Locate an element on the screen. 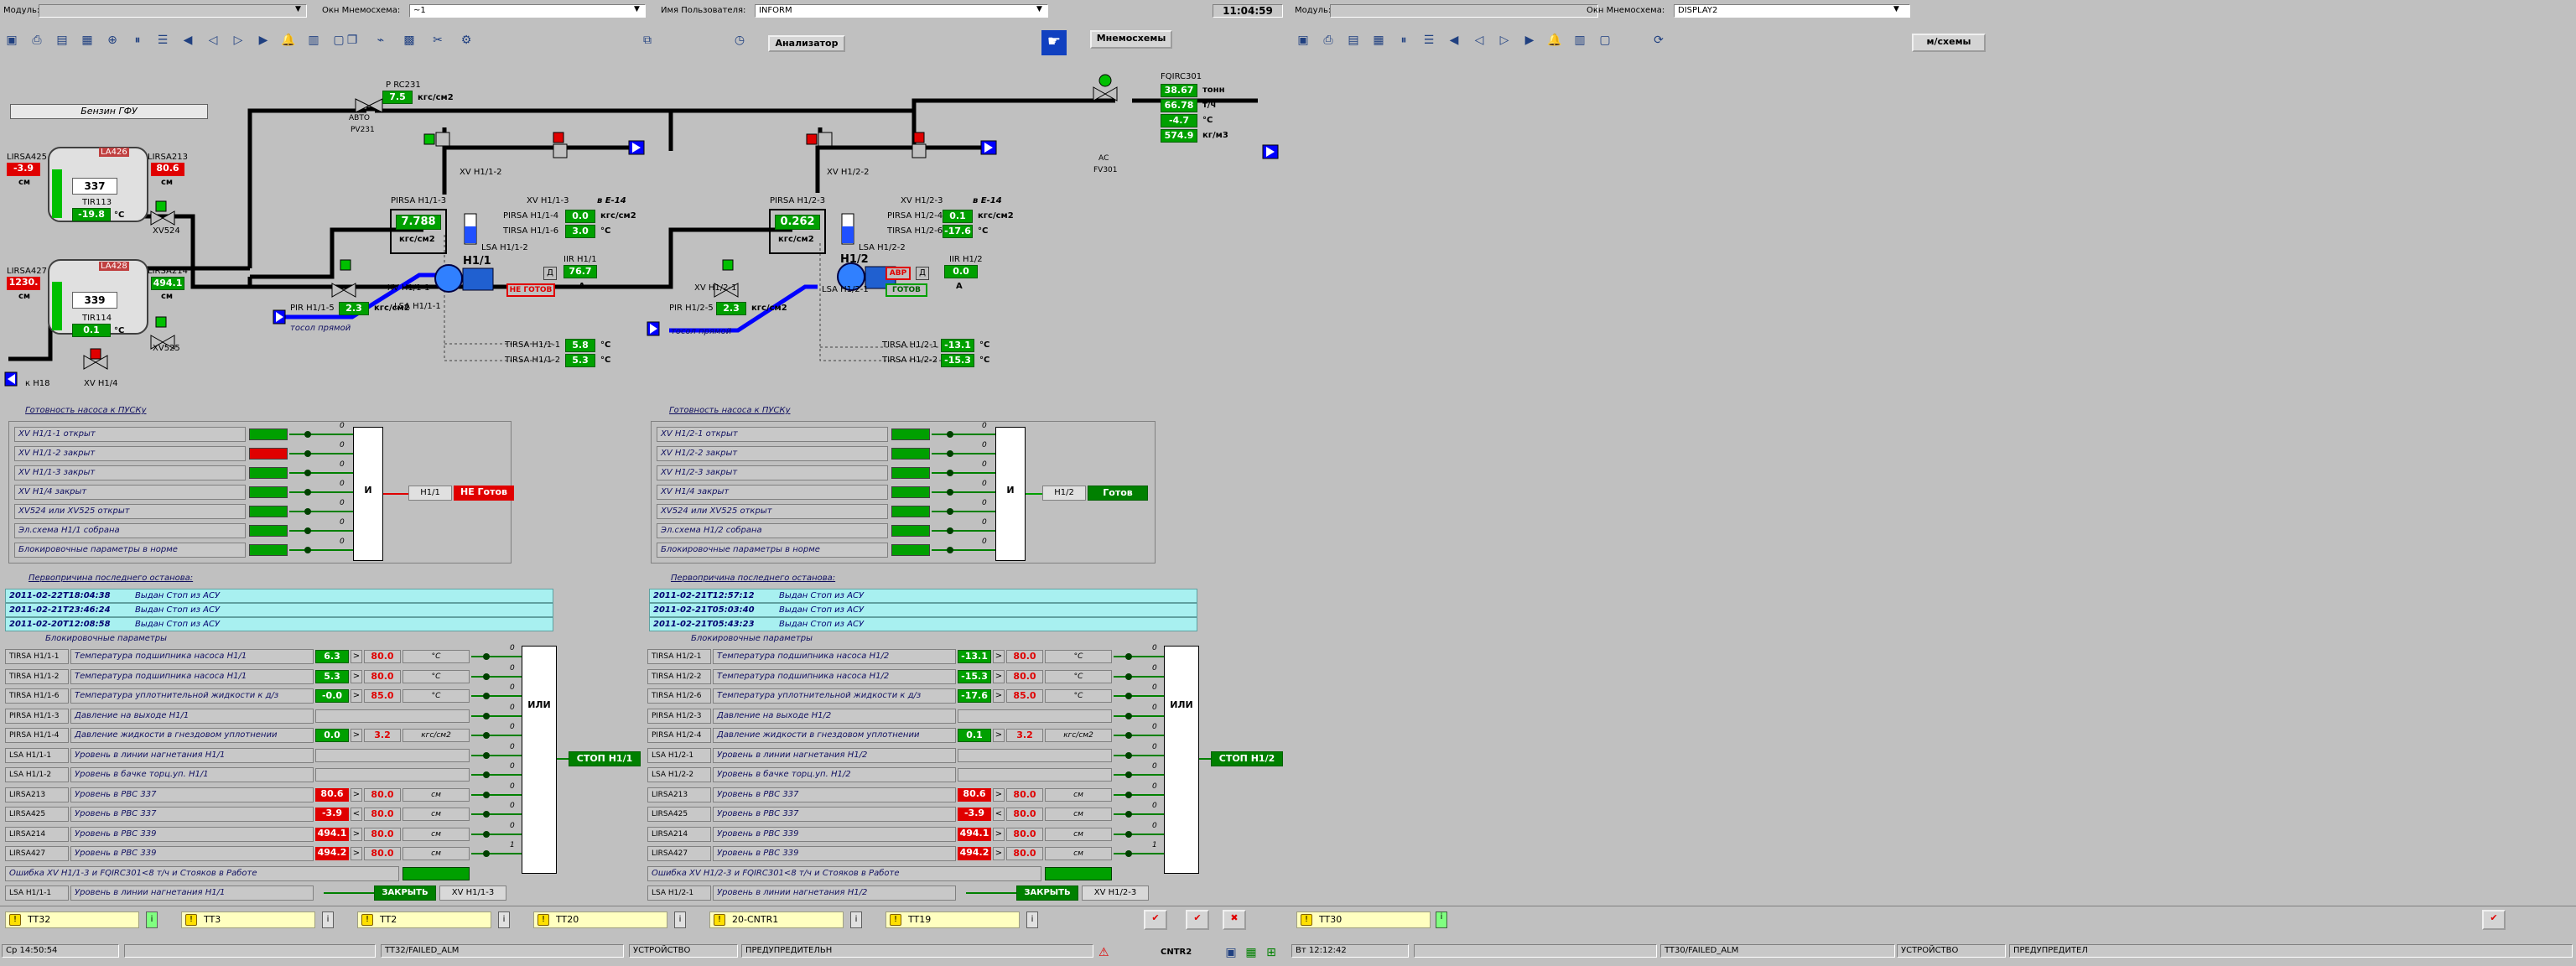 This screenshot has width=2576, height=966. pump1-bearing-temp-2: 5.3 is located at coordinates (580, 360).